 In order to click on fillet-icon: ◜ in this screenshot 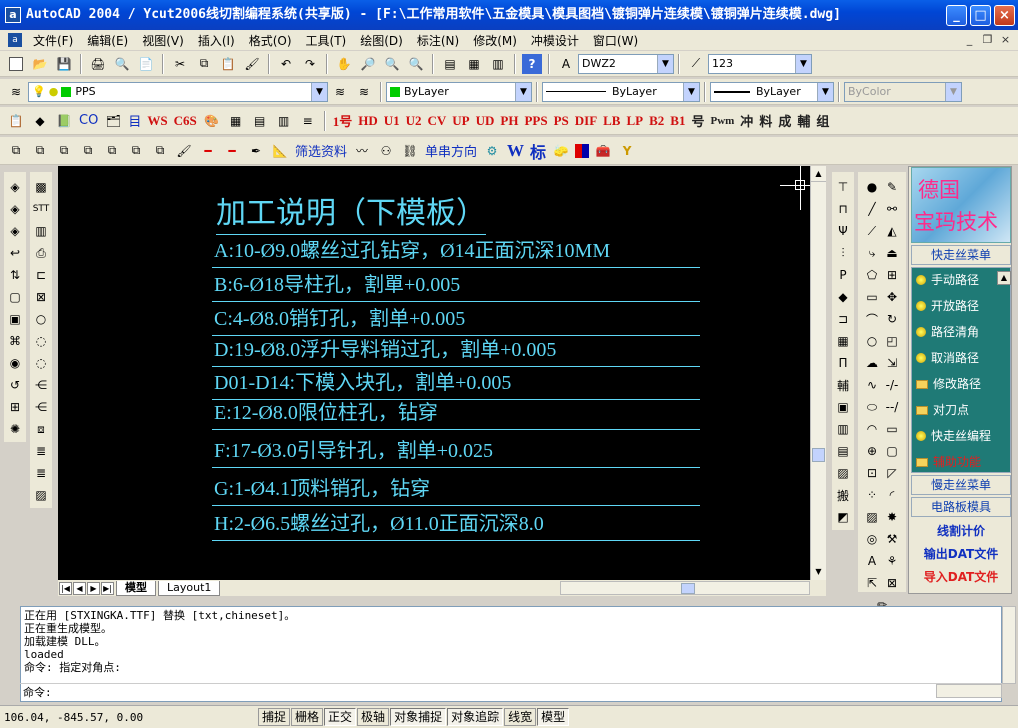, I will do `click(892, 495)`.